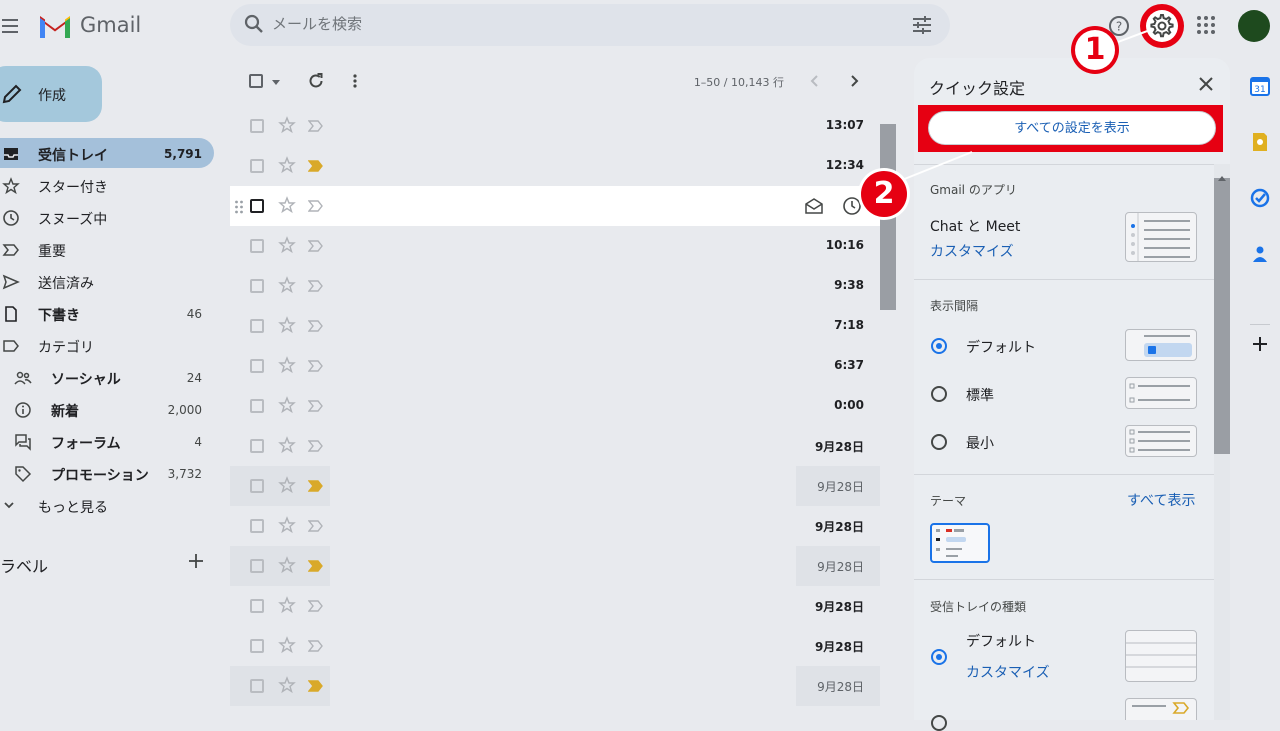 This screenshot has height=731, width=1280. What do you see at coordinates (1095, 50) in the screenshot?
I see `step-1-number: 1` at bounding box center [1095, 50].